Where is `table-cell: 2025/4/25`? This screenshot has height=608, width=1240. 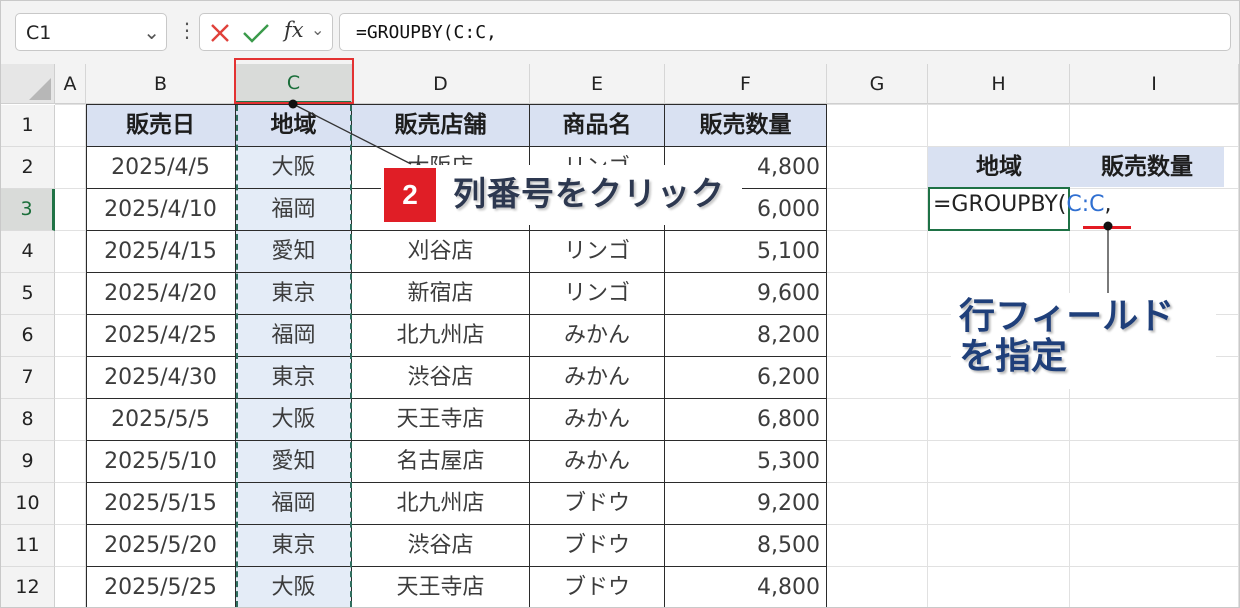 table-cell: 2025/4/25 is located at coordinates (161, 336).